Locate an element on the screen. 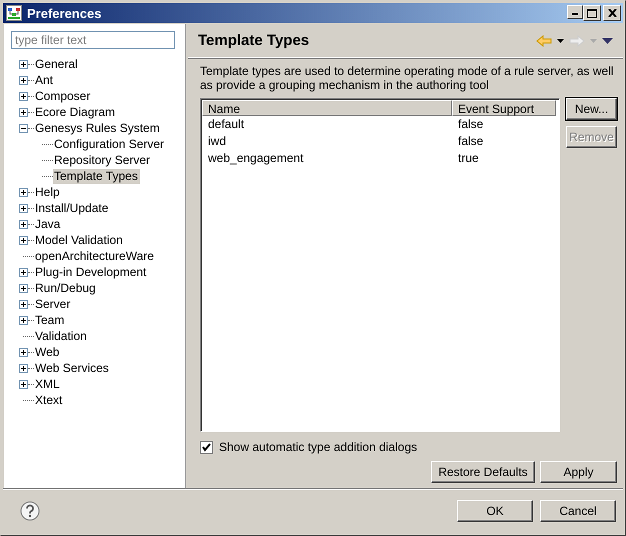  app-icon is located at coordinates (14, 13).